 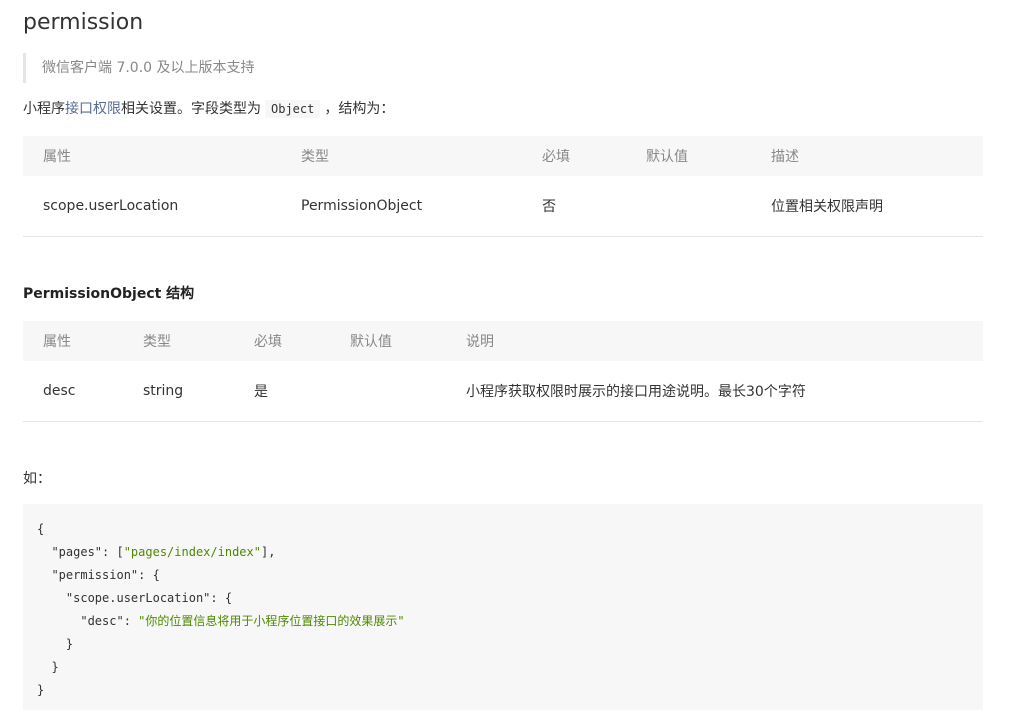 I want to click on table-cell: 小程序获取权限时展示的接口用途说明。最长30个字符, so click(x=636, y=391).